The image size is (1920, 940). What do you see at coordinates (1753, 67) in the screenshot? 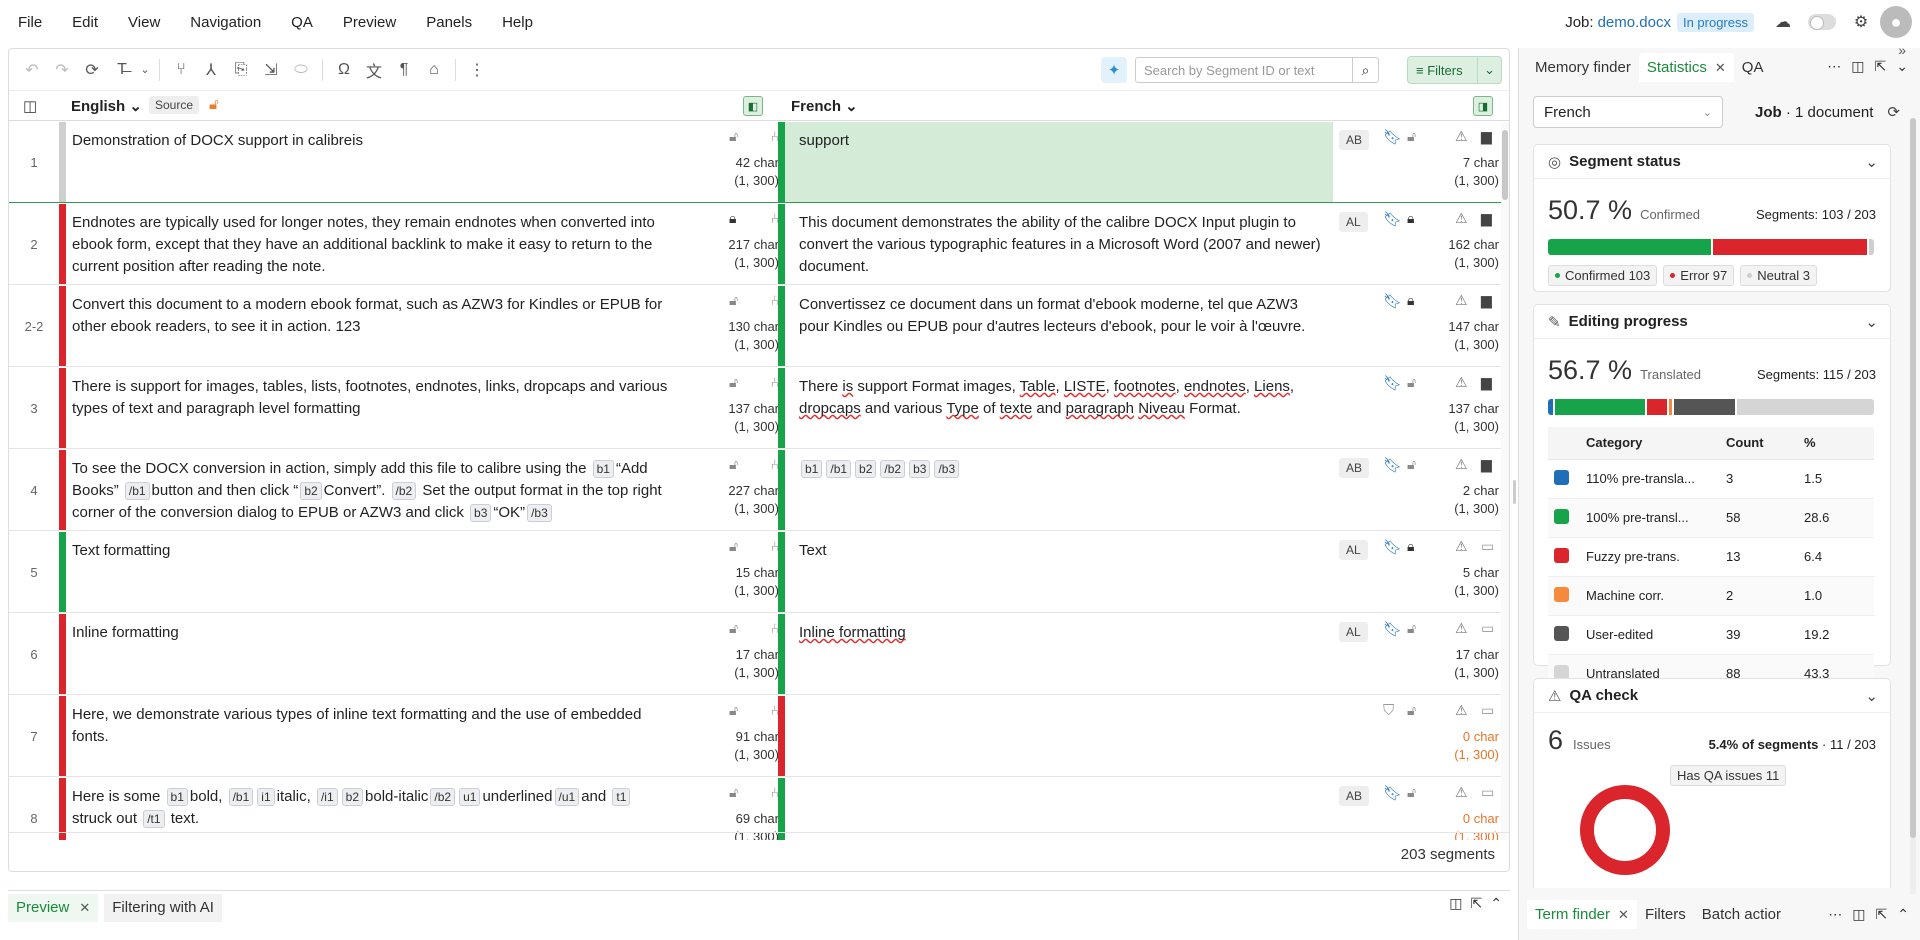
I see `tab-qa: QA` at bounding box center [1753, 67].